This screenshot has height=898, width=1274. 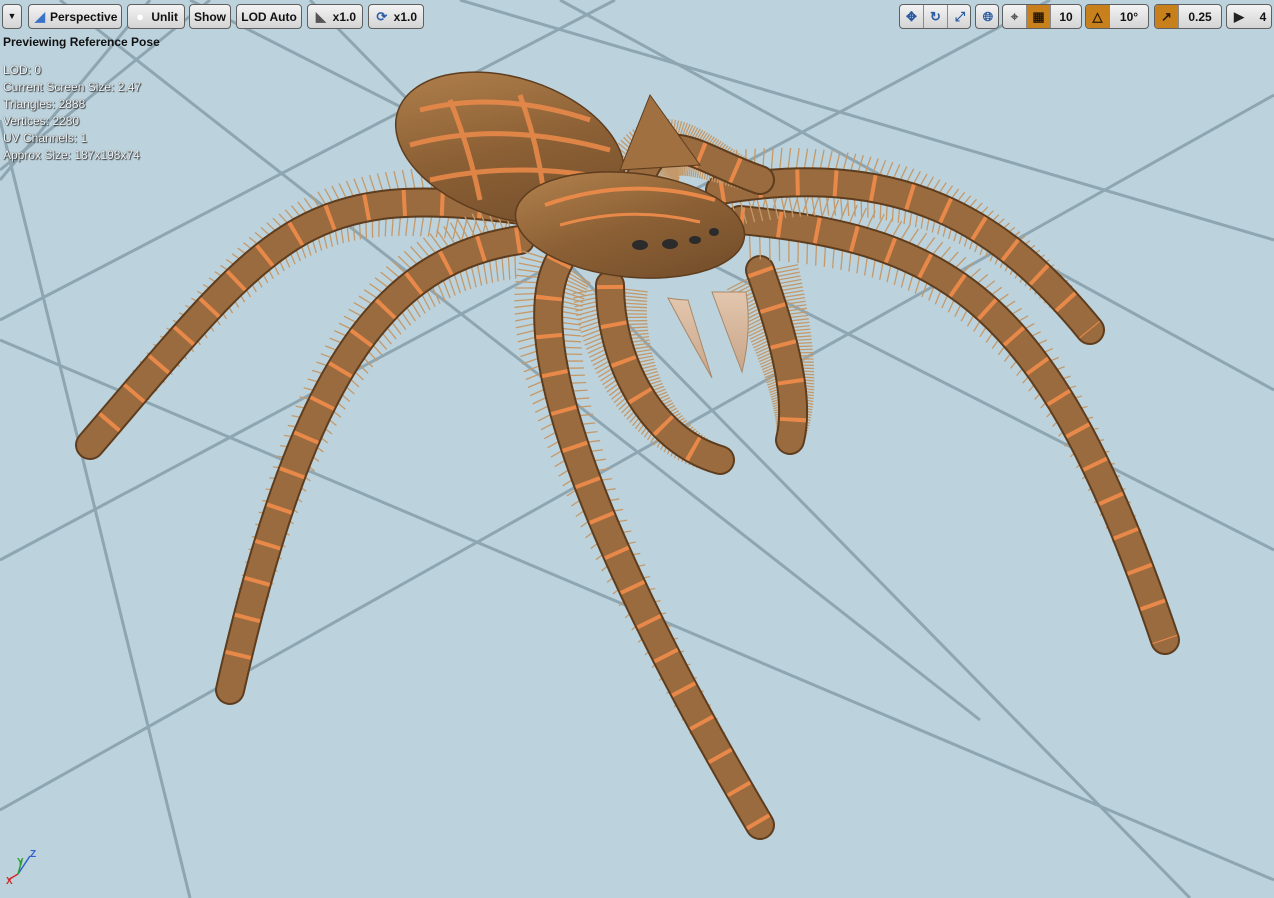 I want to click on grid-snap-toggle: ▦, so click(x=1039, y=16).